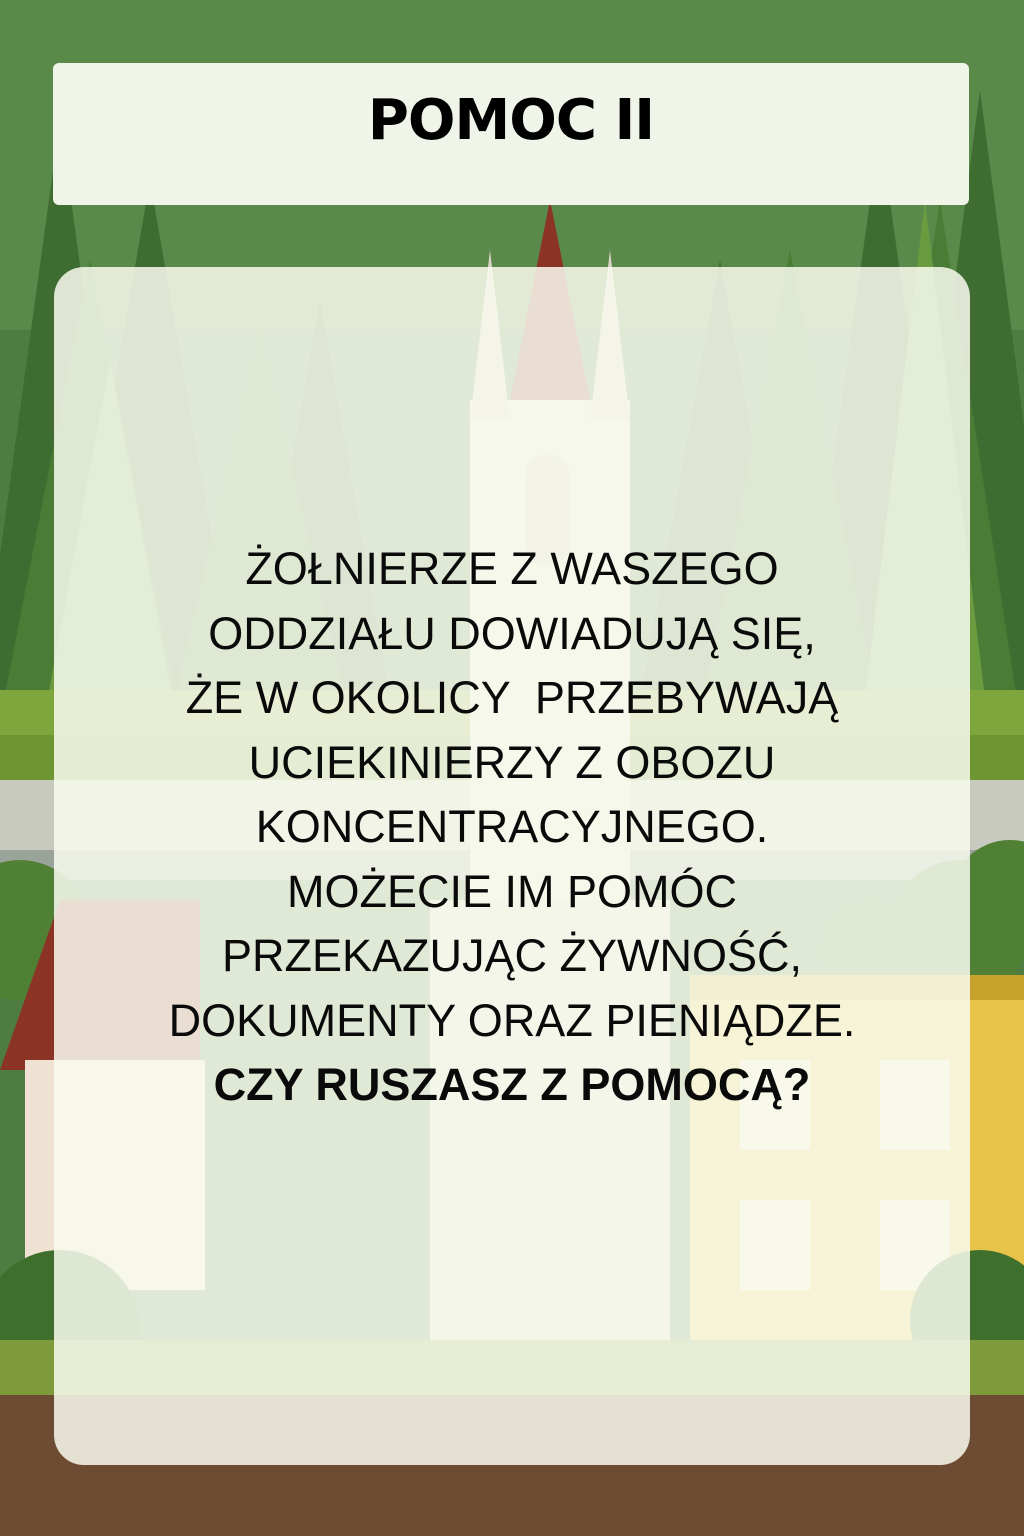 This screenshot has width=1024, height=1536. Describe the element at coordinates (512, 955) in the screenshot. I see `message-line: PRZEKAZUJĄC ŻYWNOŚĆ,` at that location.